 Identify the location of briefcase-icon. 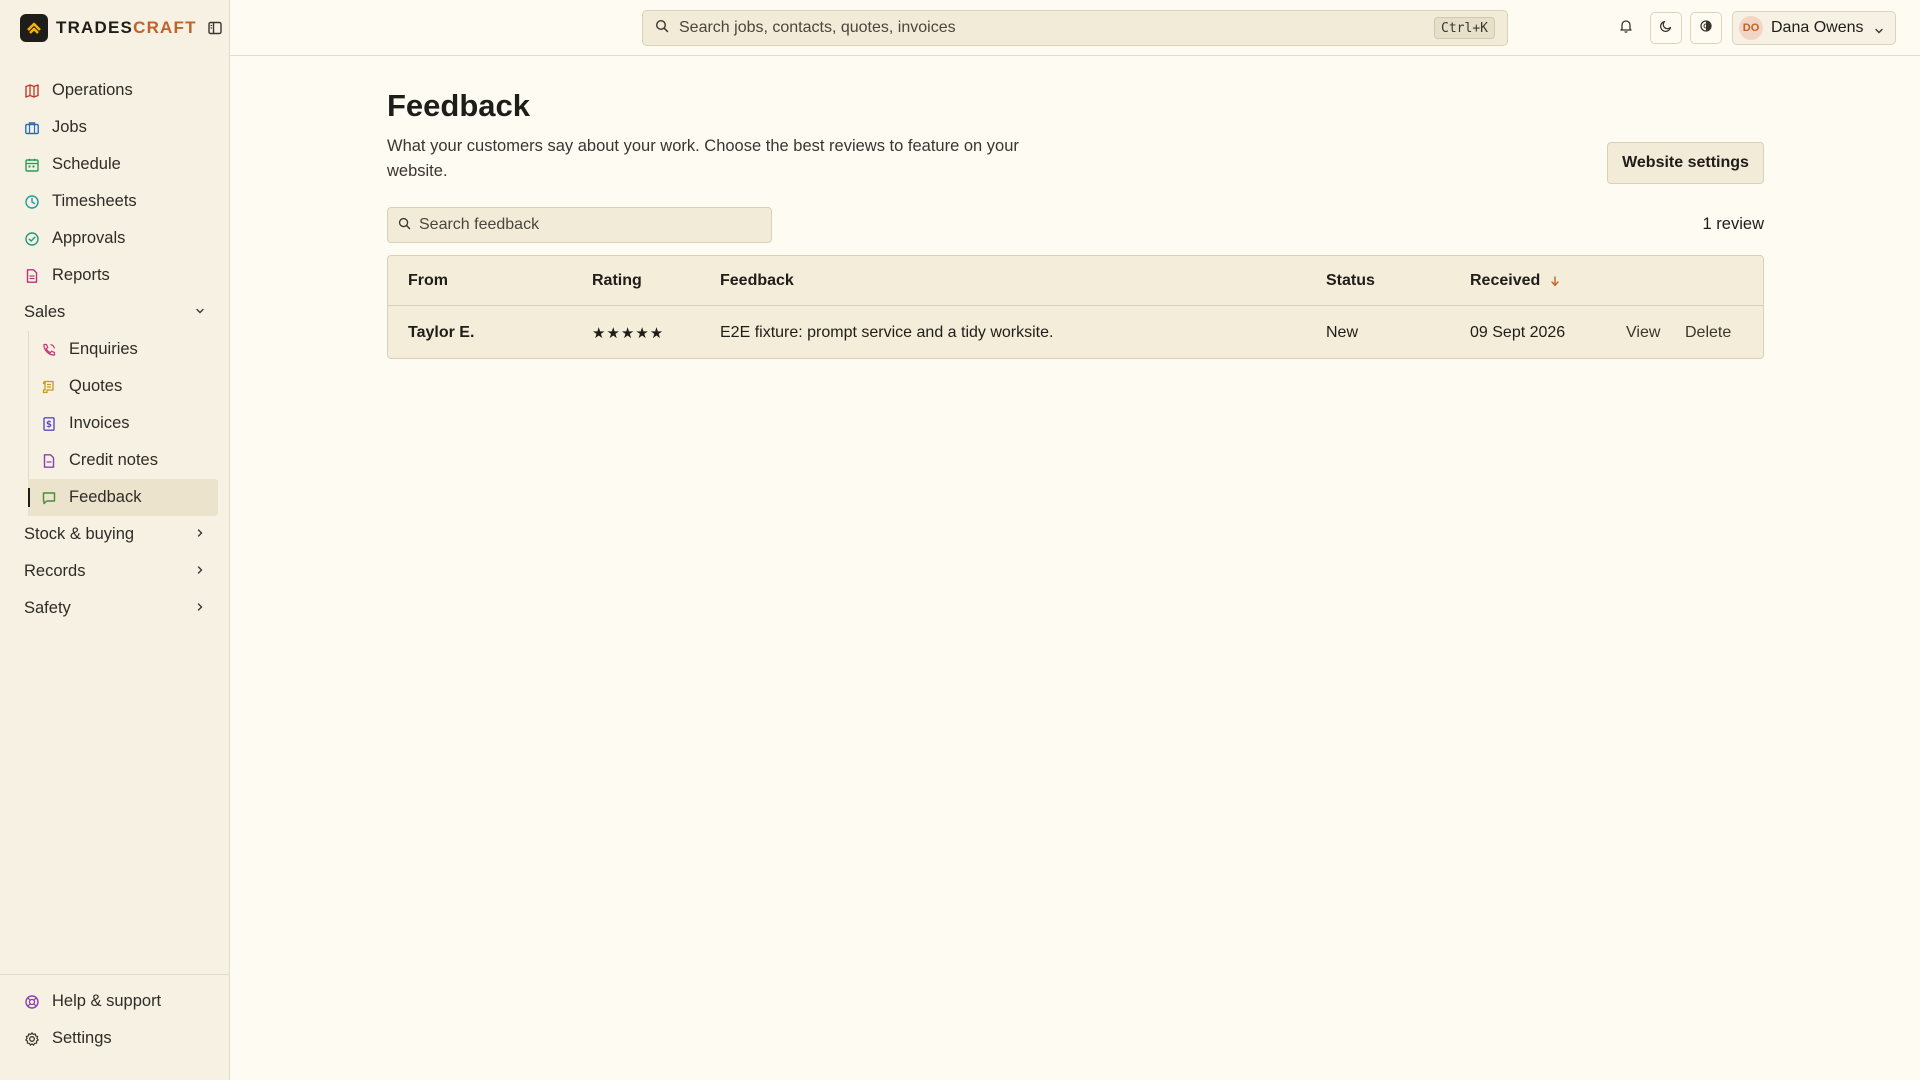
(32, 128).